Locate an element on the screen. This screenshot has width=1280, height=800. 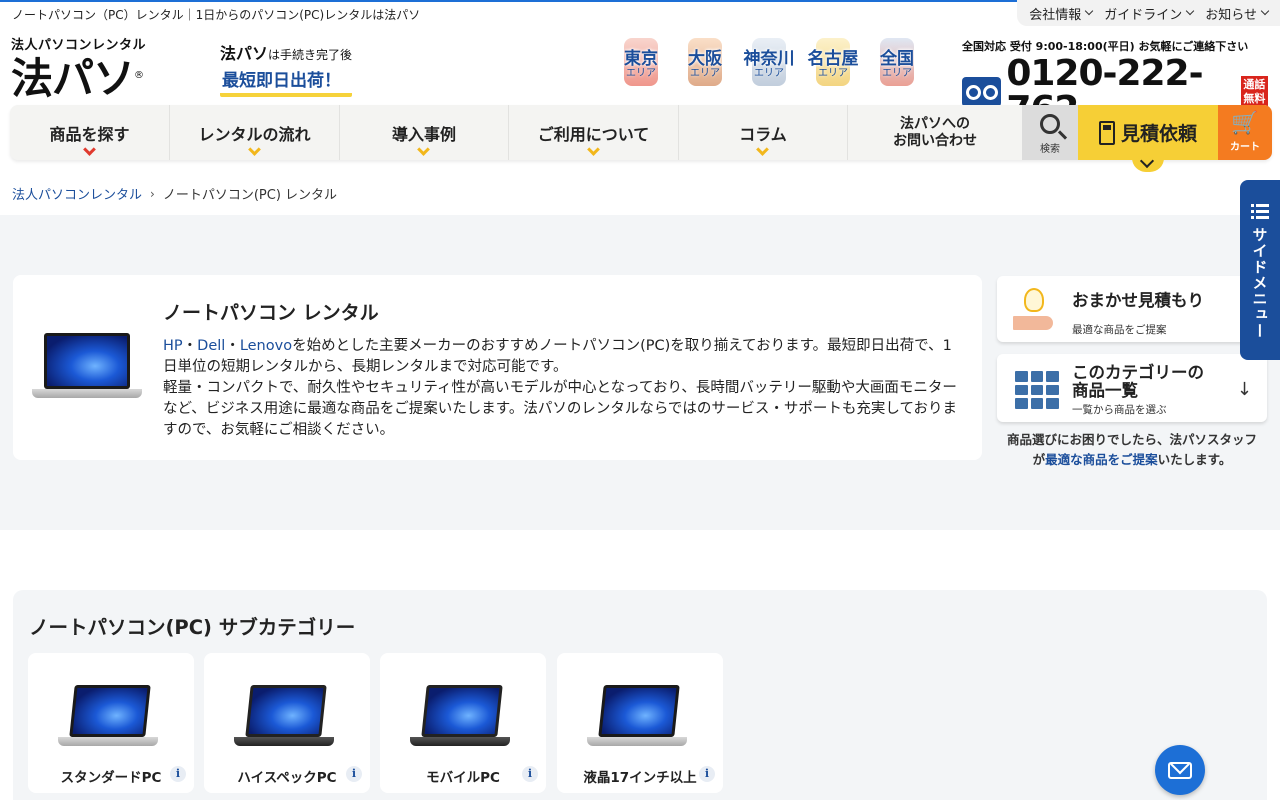
top-link-company: 会社情報 is located at coordinates (1061, 13).